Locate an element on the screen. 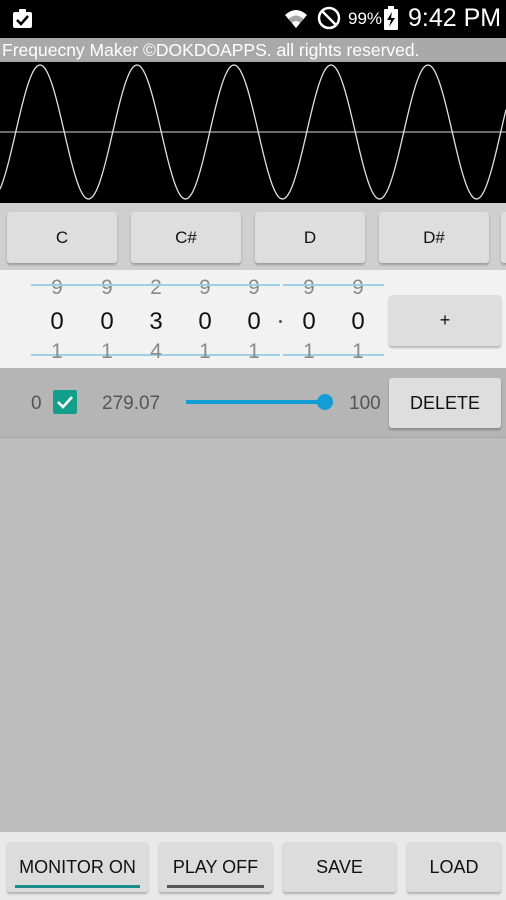  save-button: SAVE is located at coordinates (339, 867).